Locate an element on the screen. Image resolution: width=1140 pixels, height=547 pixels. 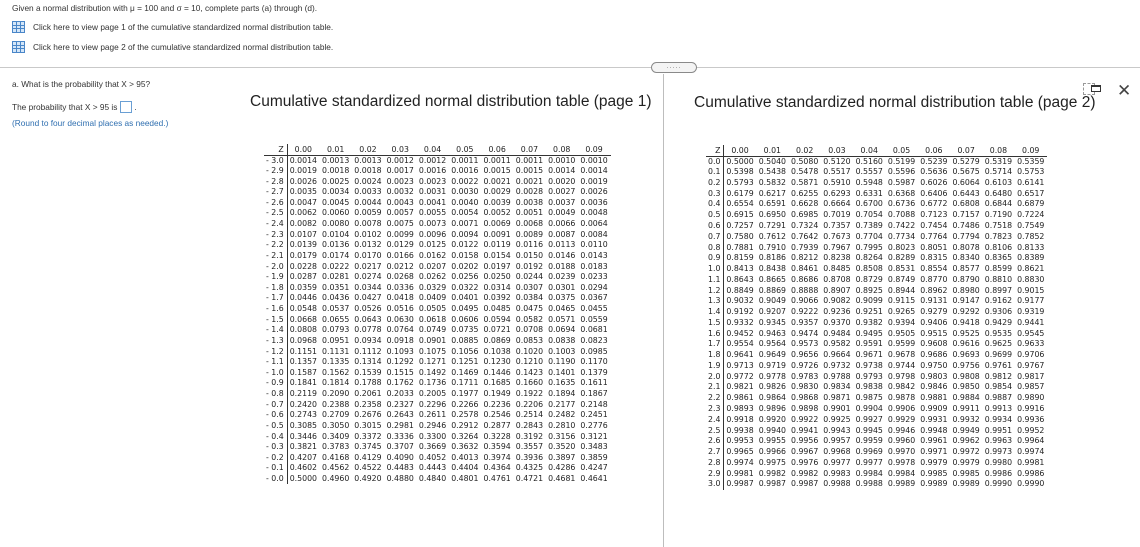
probability-cell: 0.9812 is located at coordinates (998, 376).